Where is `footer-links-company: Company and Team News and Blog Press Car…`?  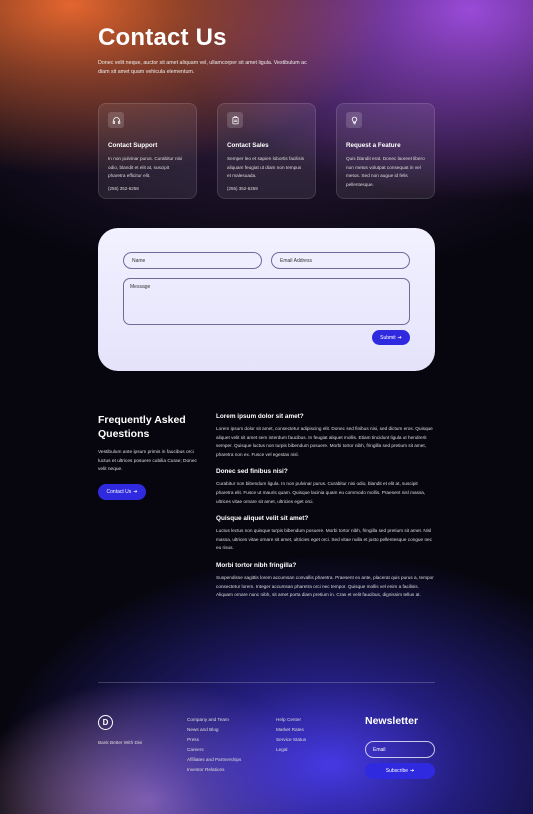
footer-links-company: Company and Team News and Blog Press Car… is located at coordinates (214, 745).